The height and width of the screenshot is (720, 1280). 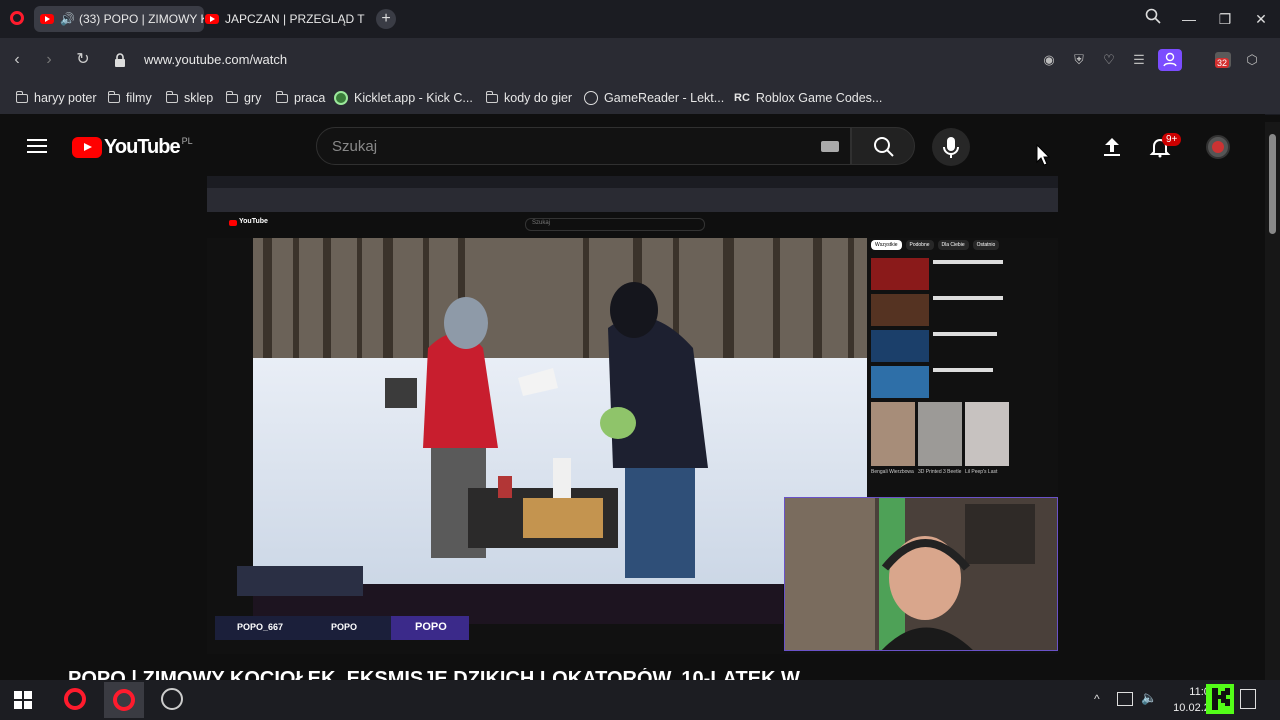 I want to click on bookmark-sklep: sklep, so click(x=189, y=98).